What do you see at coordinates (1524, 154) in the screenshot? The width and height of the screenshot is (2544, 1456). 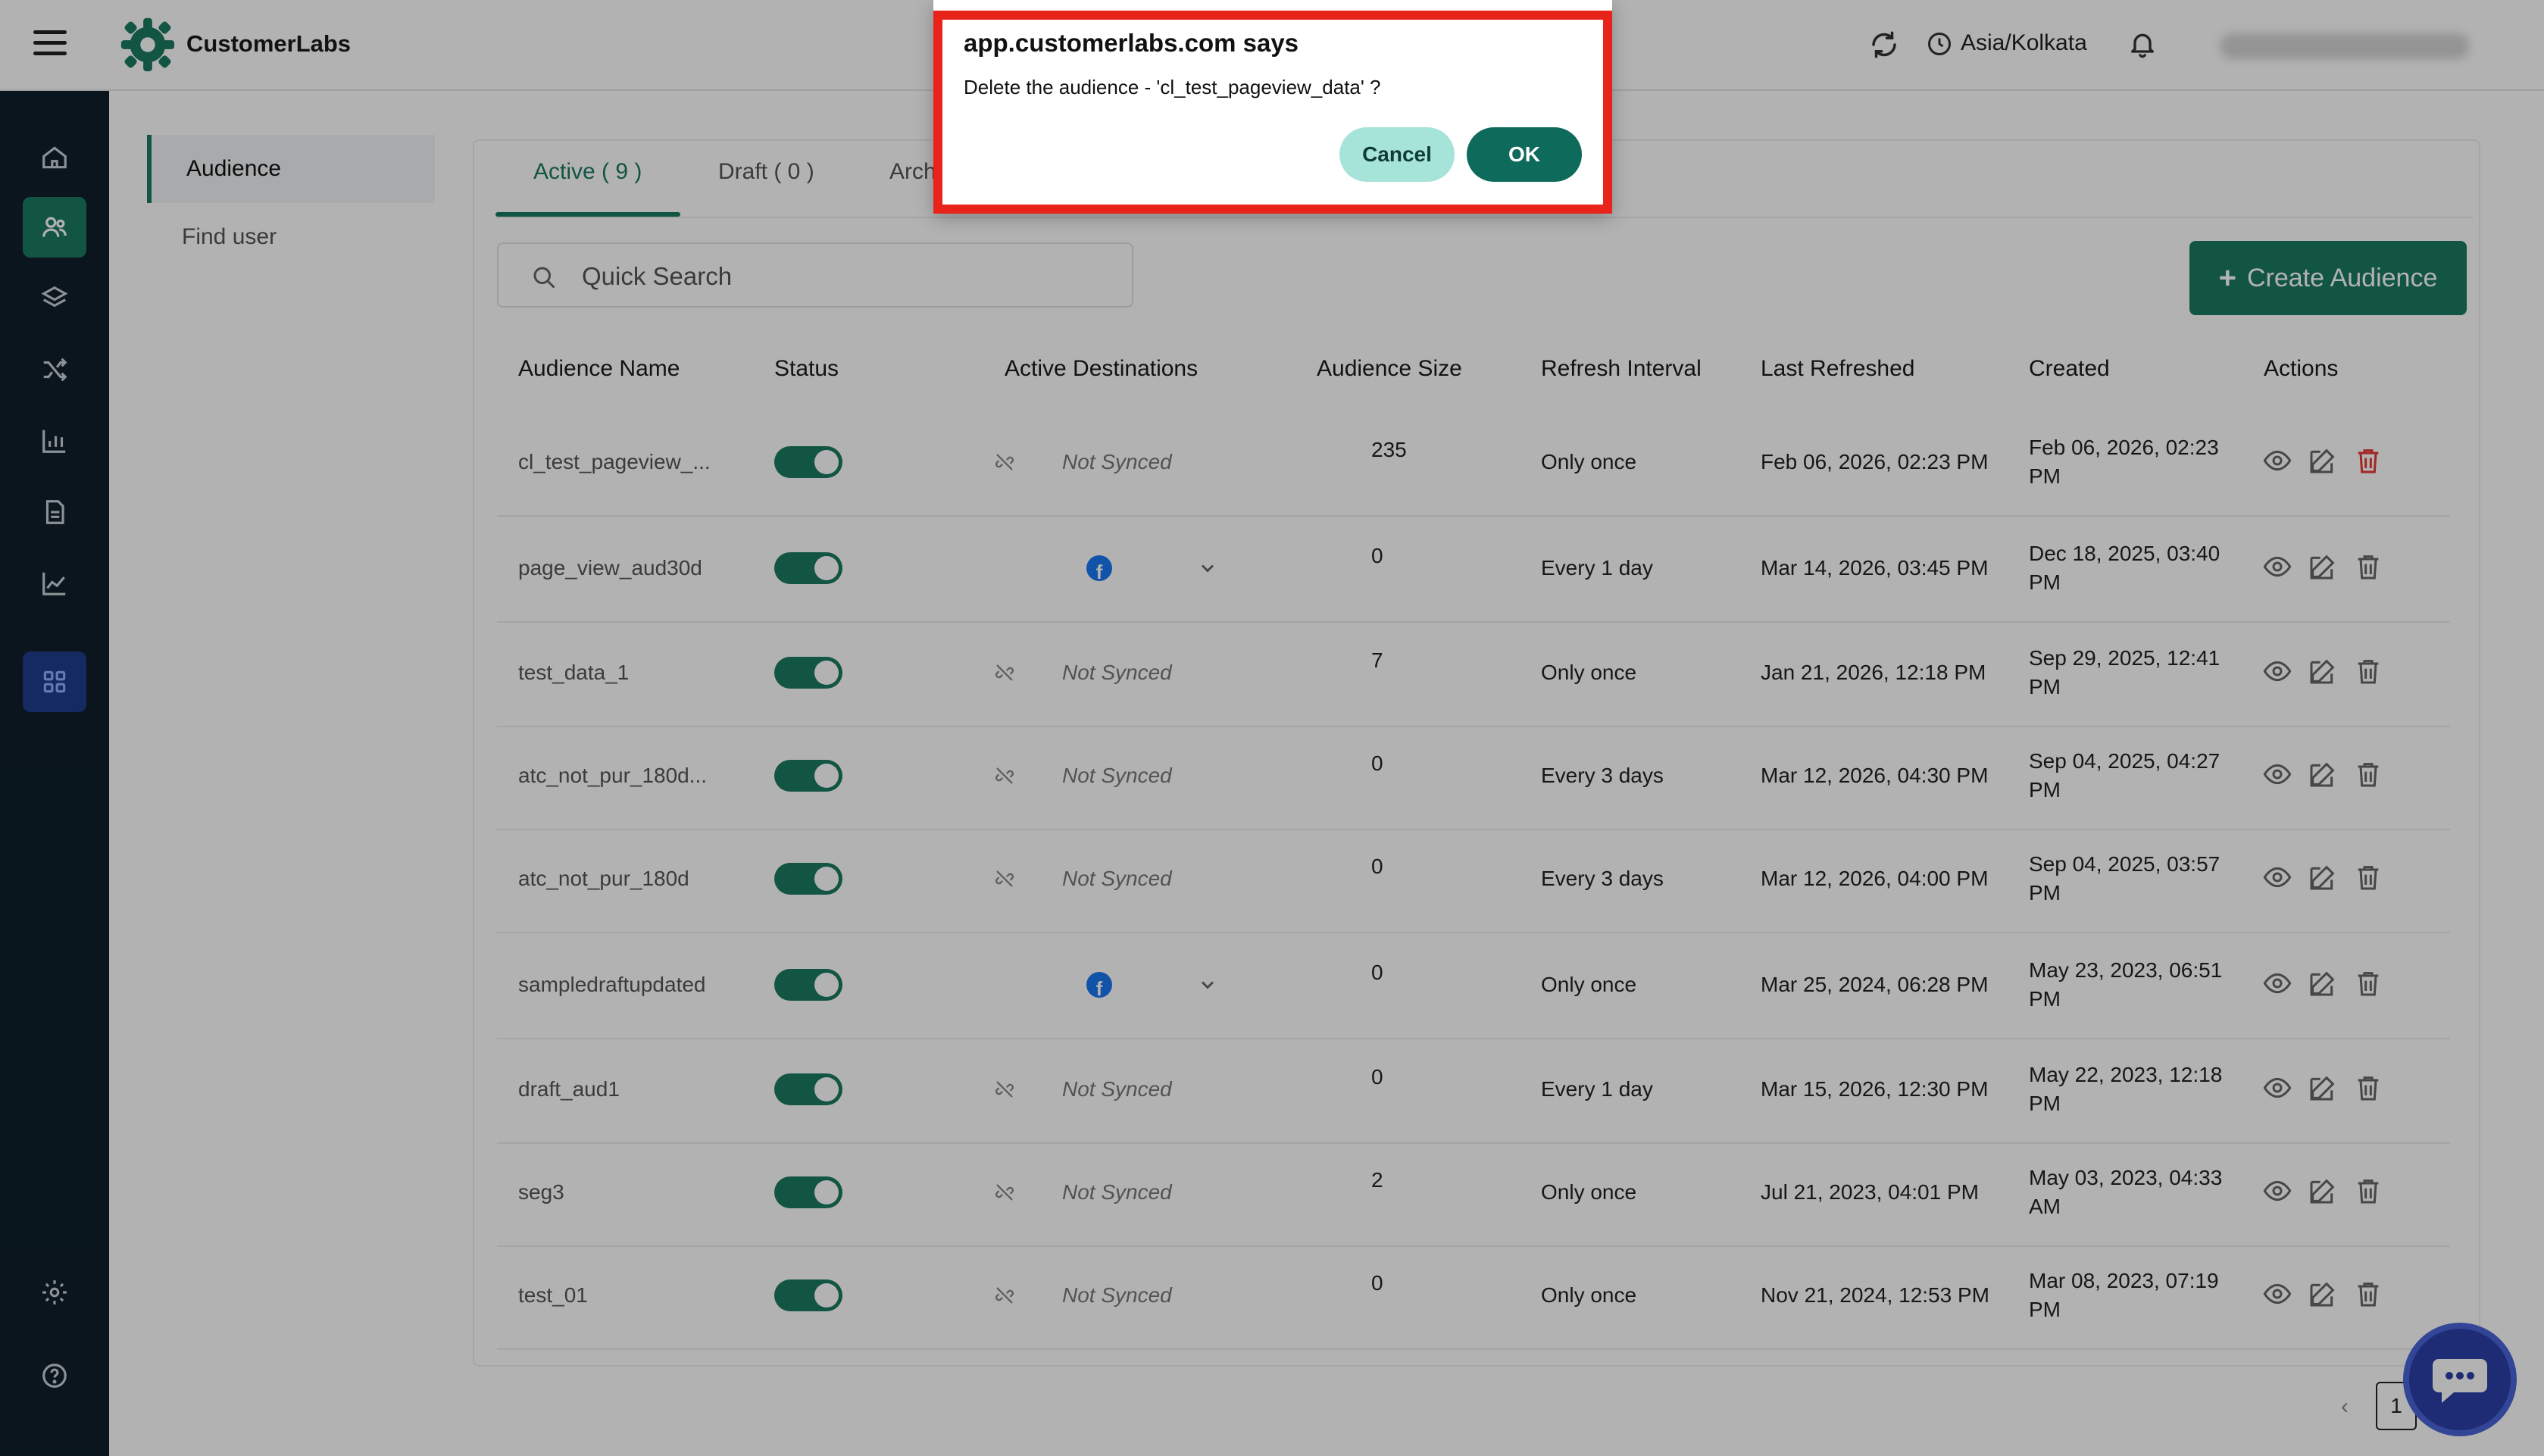 I see `ok-button: OK` at bounding box center [1524, 154].